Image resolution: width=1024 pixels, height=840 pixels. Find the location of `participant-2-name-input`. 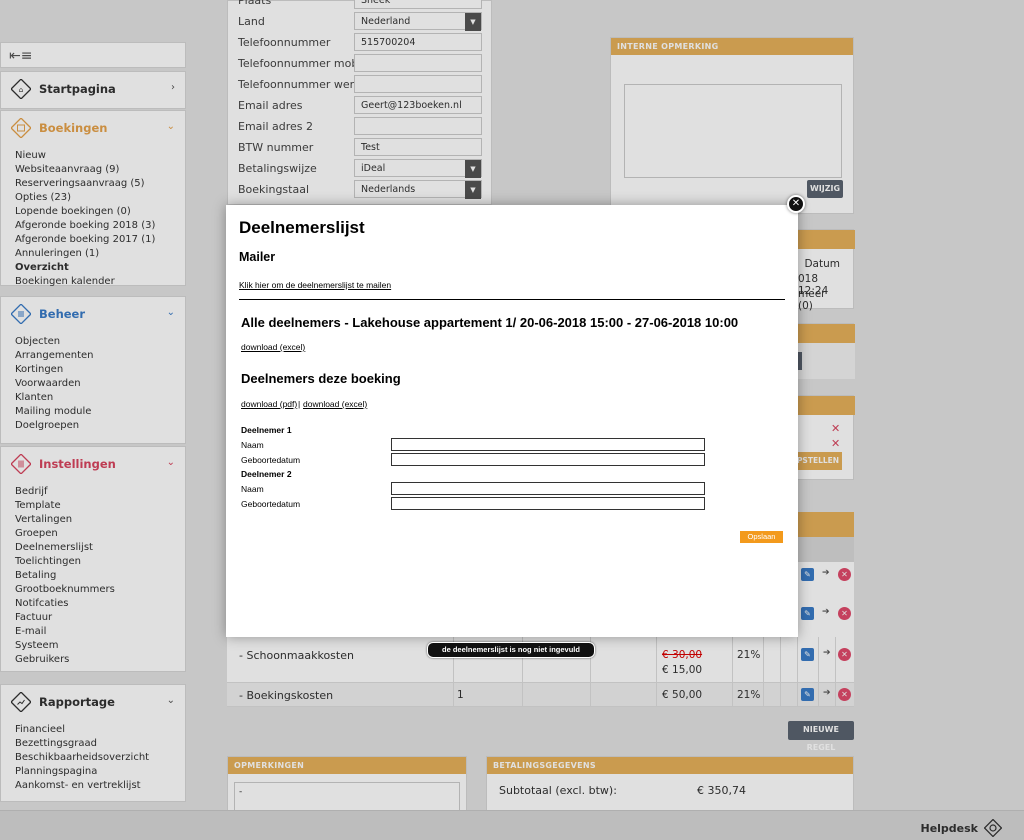

participant-2-name-input is located at coordinates (548, 488).